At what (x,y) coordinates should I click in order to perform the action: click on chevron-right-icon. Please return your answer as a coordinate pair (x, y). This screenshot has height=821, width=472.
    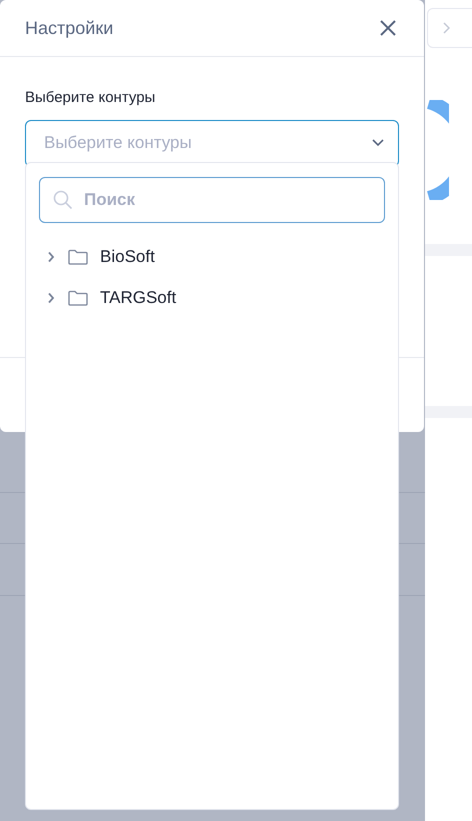
    Looking at the image, I should click on (446, 28).